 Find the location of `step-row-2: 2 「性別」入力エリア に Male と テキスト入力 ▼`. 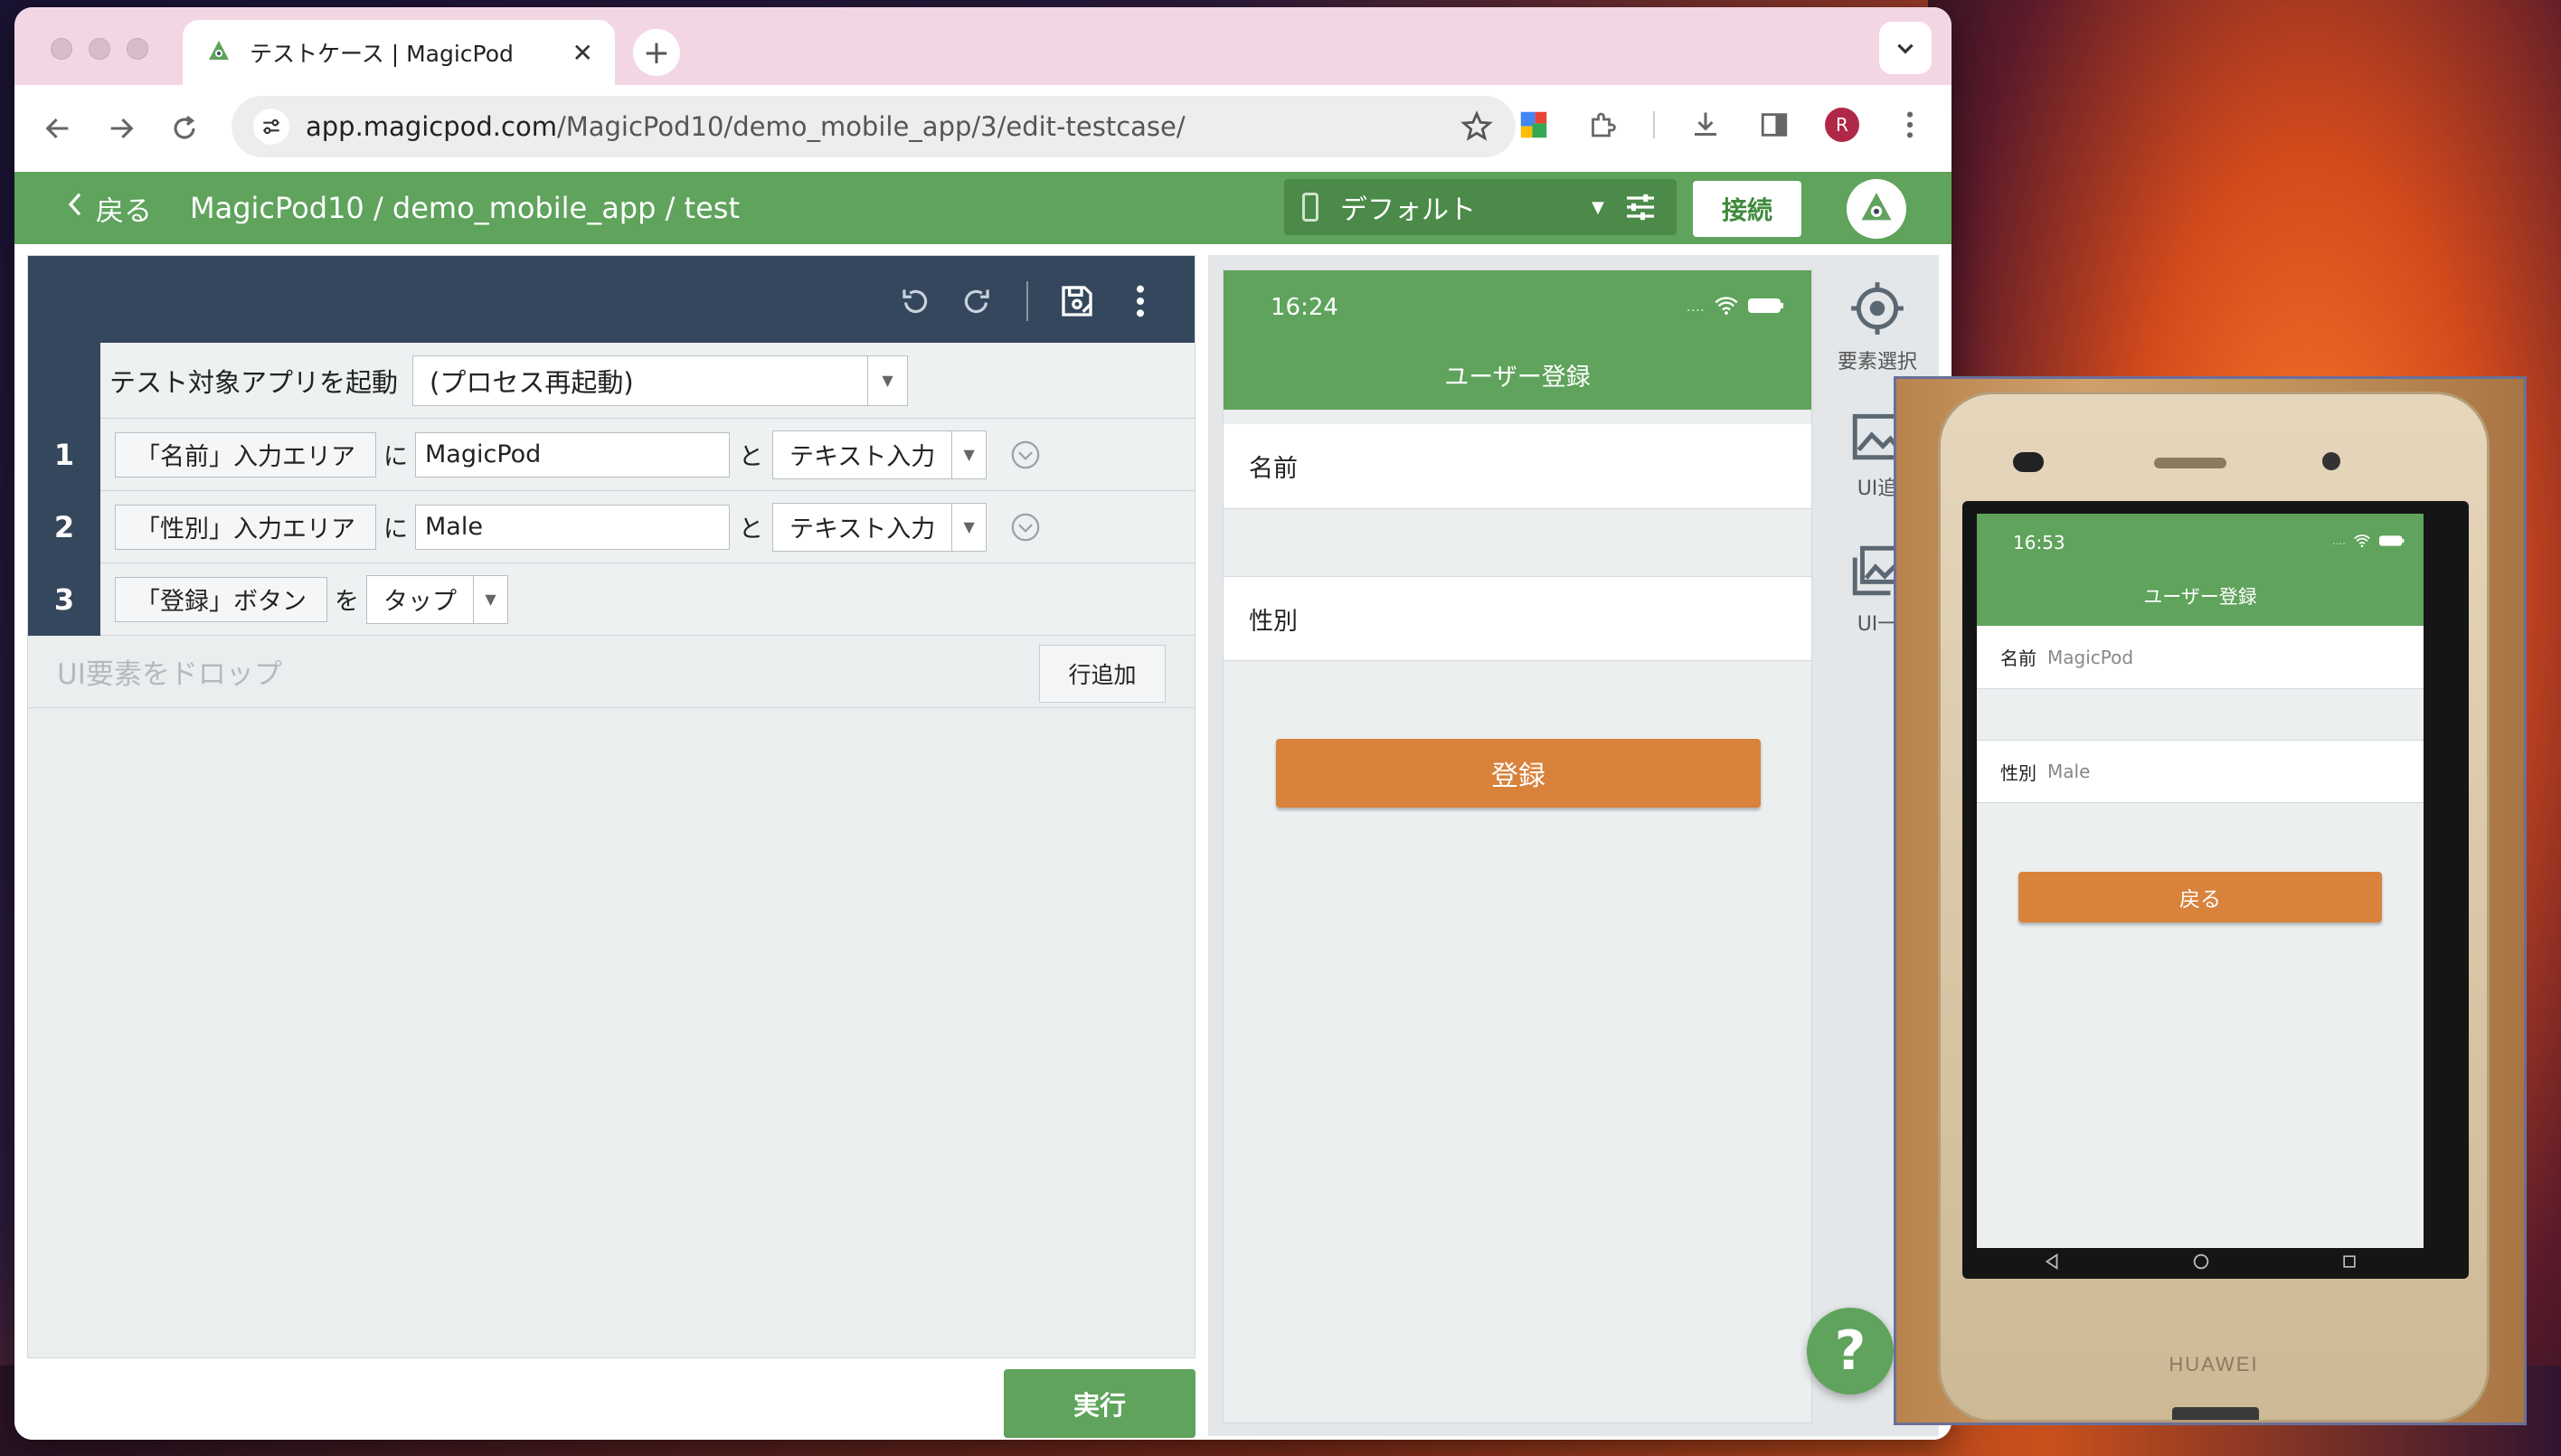

step-row-2: 2 「性別」入力エリア に Male と テキスト入力 ▼ is located at coordinates (611, 526).